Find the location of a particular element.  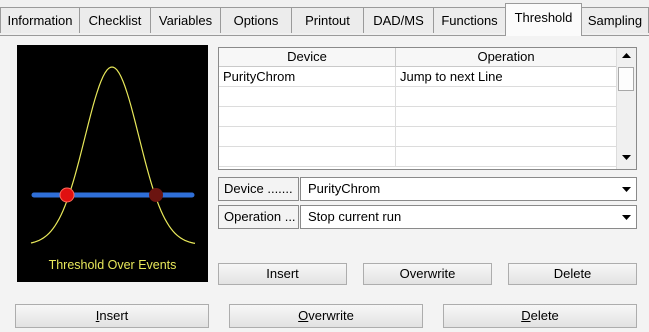

delete-button: Delete is located at coordinates (540, 316).